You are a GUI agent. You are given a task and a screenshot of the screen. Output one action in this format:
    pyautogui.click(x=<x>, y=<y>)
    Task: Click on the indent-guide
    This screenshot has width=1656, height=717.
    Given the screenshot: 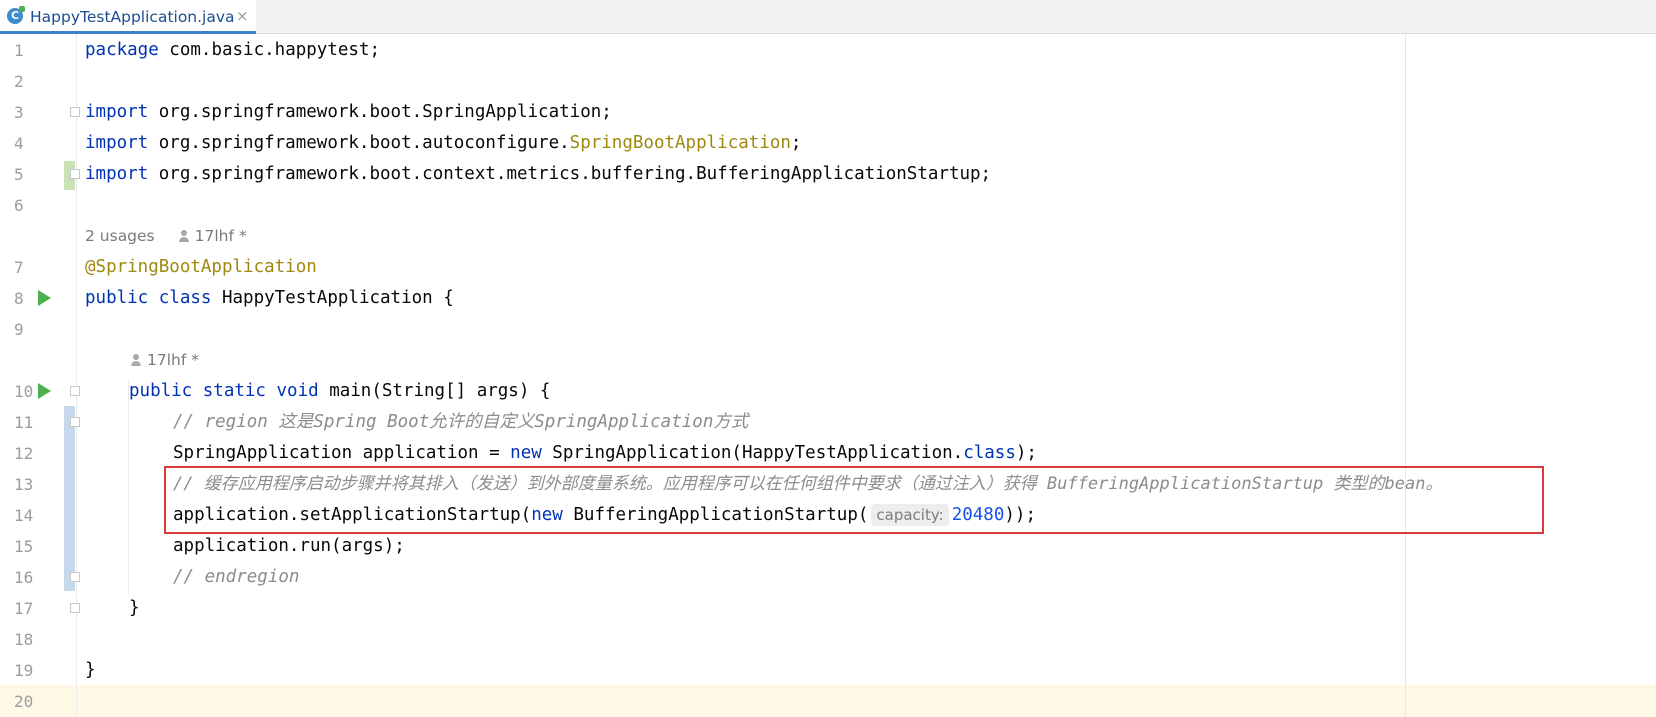 What is the action you would take?
    pyautogui.click(x=128, y=487)
    